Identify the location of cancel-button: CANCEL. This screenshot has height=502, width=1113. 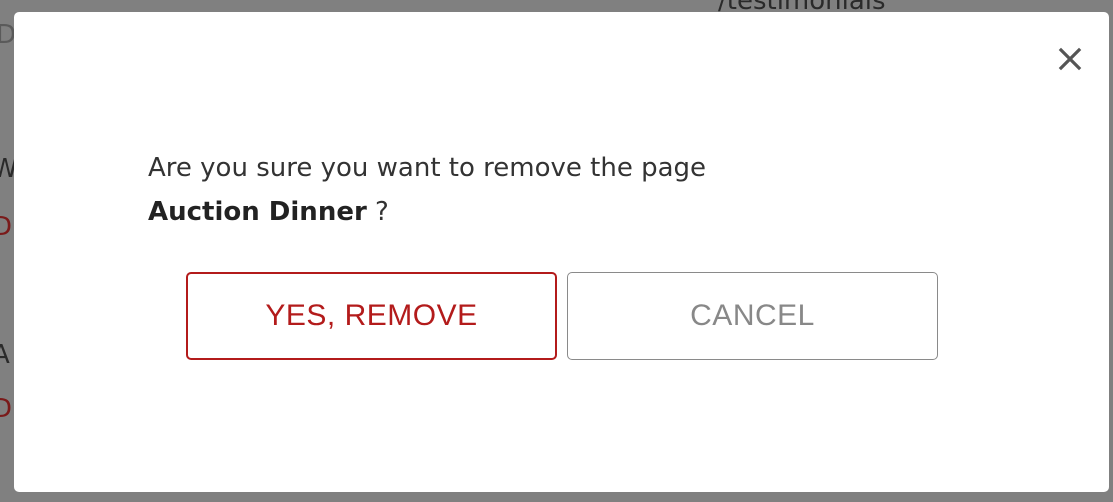
(752, 316).